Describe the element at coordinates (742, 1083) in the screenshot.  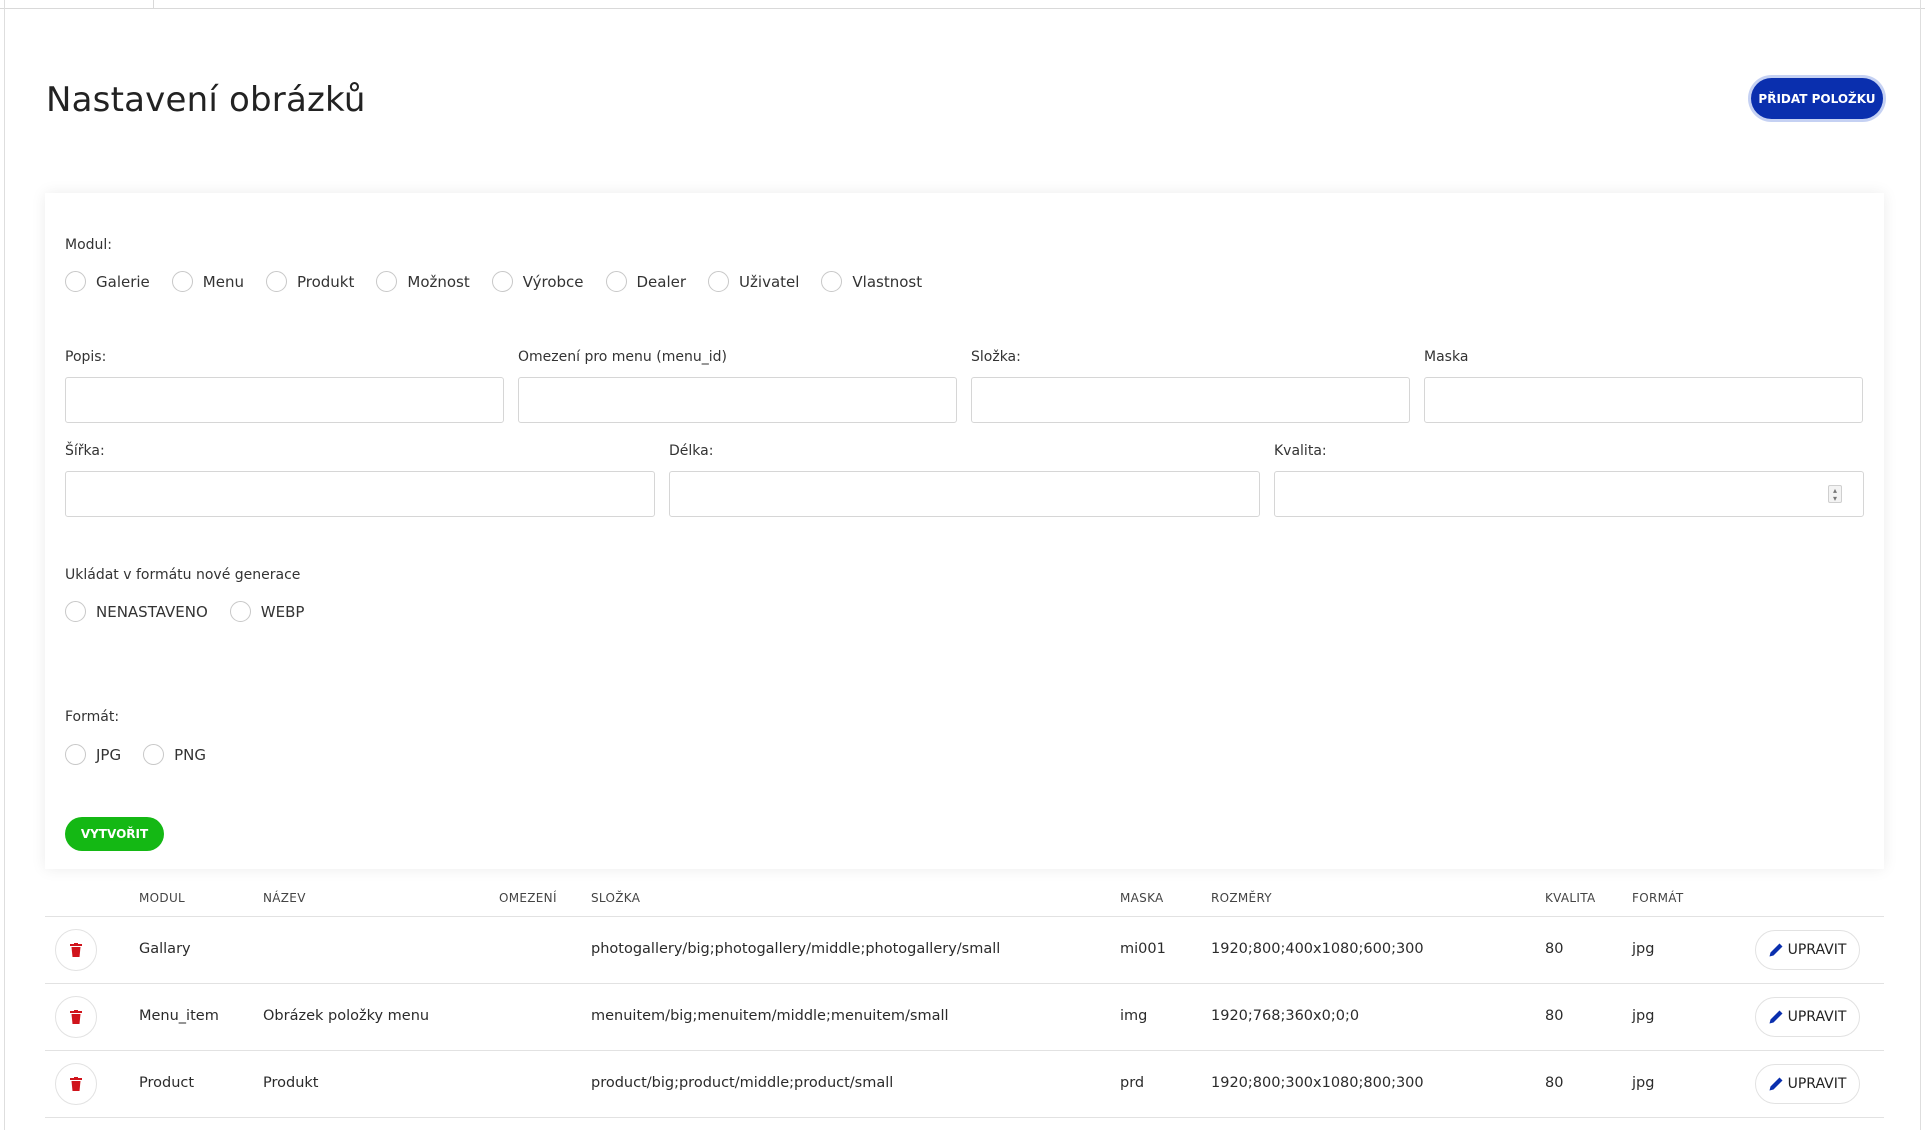
I see `cell-slozka: product/big;product/middle;product/small` at that location.